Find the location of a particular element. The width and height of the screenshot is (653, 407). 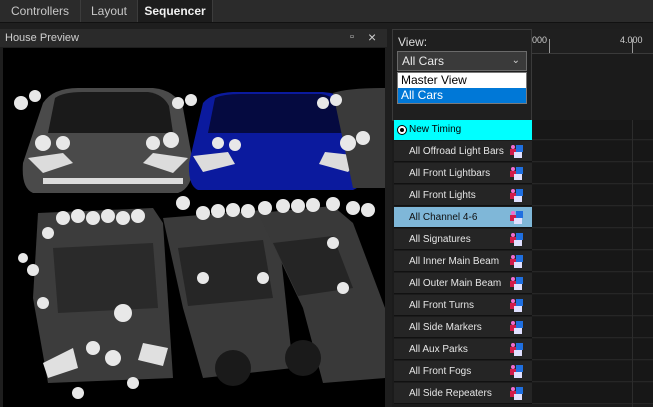

model-row: All Front Lights is located at coordinates (463, 195).